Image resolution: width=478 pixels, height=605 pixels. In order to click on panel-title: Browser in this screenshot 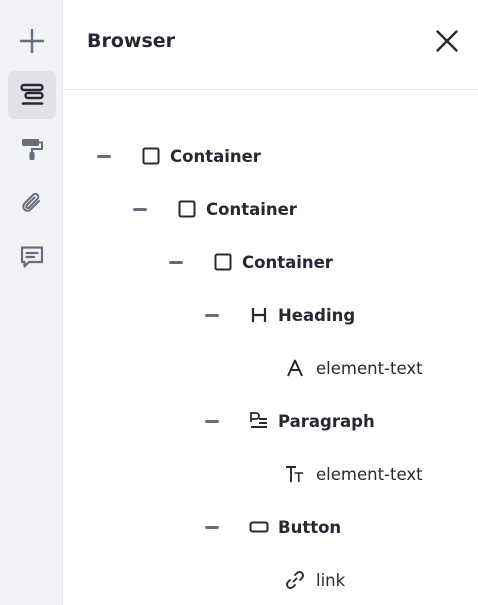, I will do `click(131, 41)`.